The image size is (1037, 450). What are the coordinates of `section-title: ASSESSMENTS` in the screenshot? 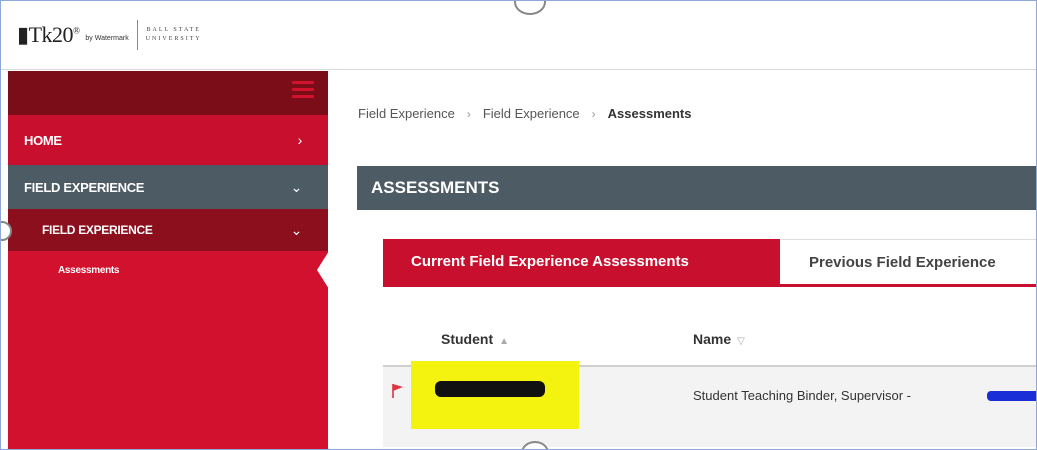 It's located at (435, 187).